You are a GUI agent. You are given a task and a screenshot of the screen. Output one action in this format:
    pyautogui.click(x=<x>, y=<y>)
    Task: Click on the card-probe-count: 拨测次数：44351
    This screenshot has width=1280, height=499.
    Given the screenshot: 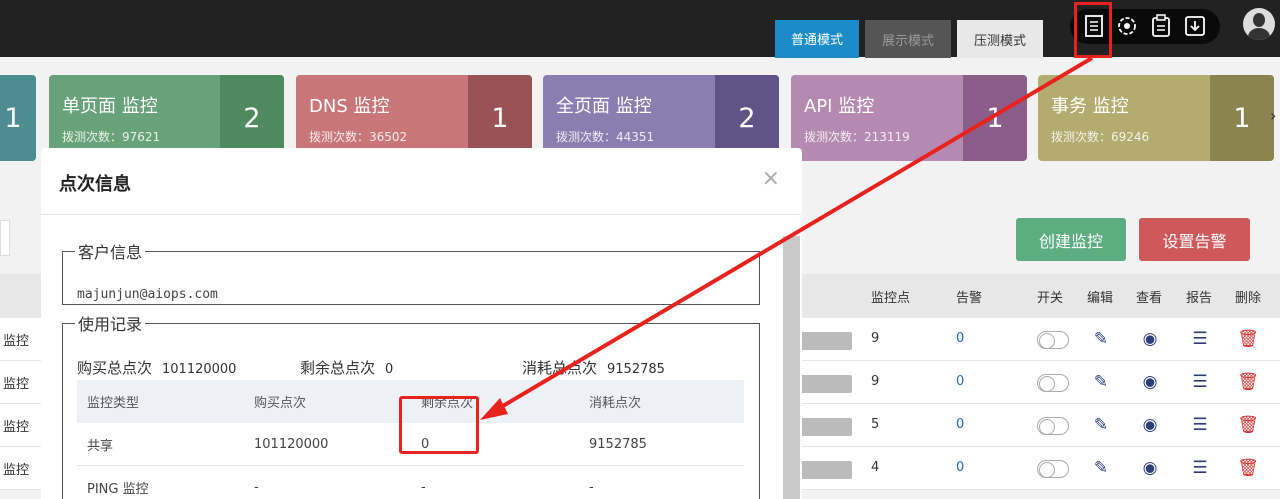 What is the action you would take?
    pyautogui.click(x=605, y=137)
    